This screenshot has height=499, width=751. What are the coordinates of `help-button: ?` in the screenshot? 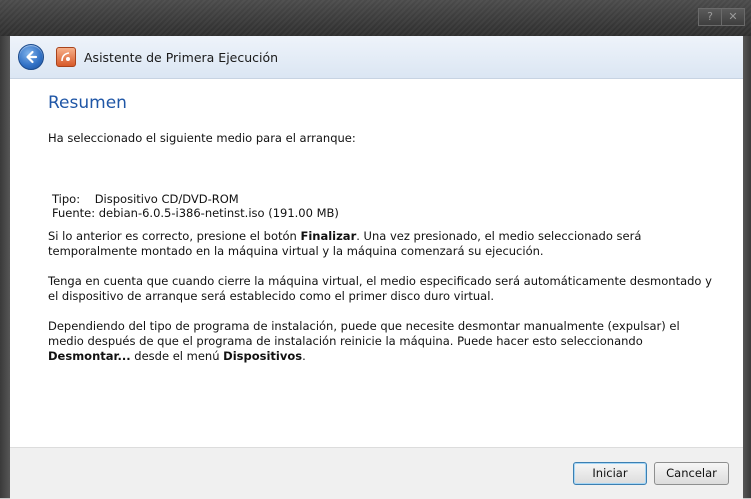 It's located at (710, 17).